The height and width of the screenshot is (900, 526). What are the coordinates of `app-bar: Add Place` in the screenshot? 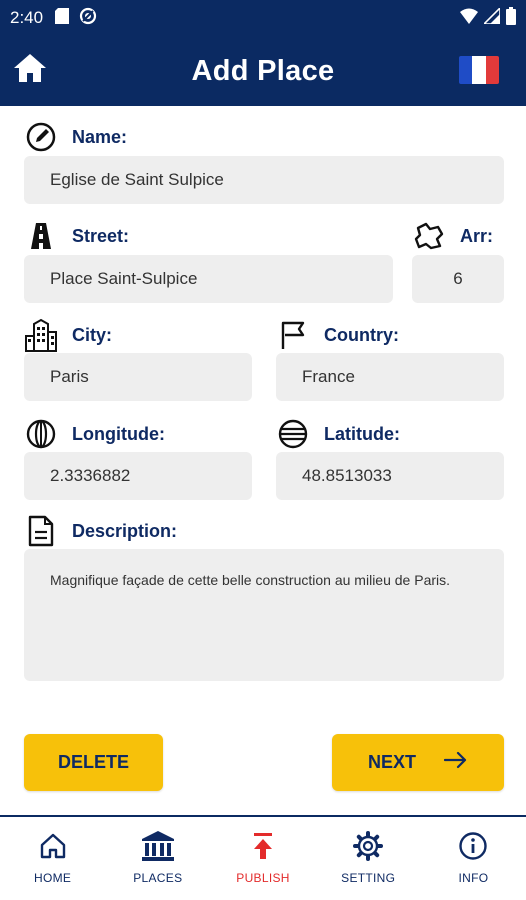 It's located at (263, 71).